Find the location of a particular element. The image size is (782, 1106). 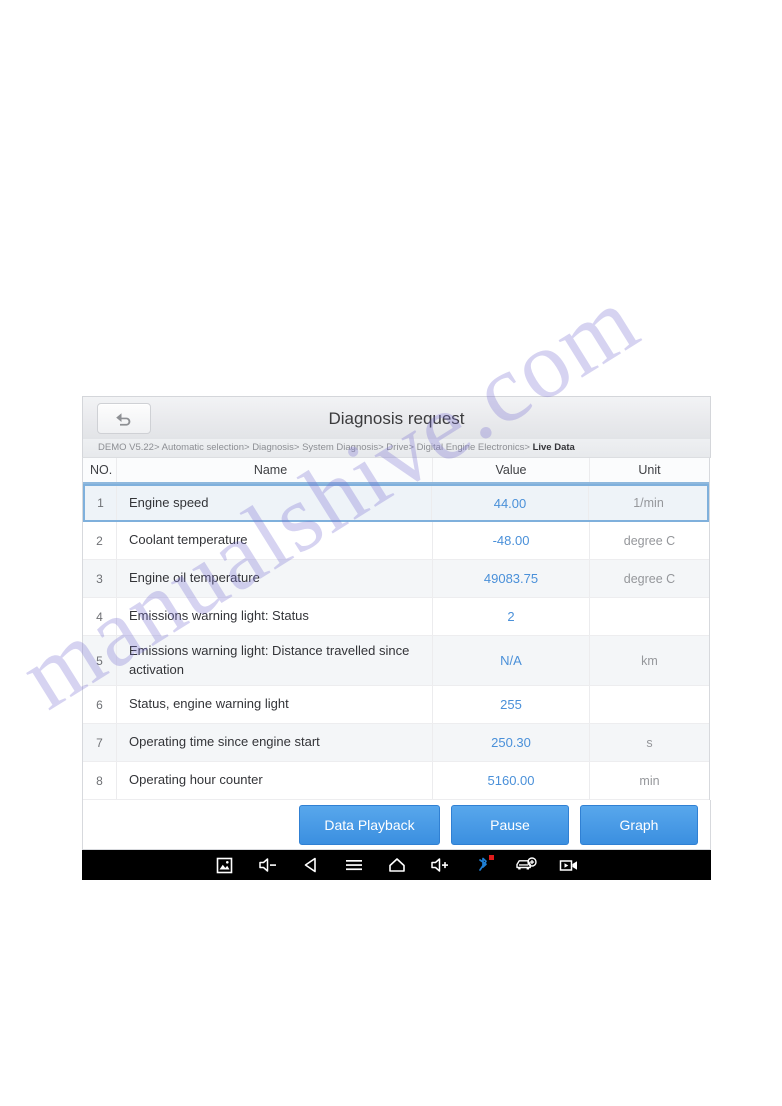

row-unit: 1/min is located at coordinates (648, 503).